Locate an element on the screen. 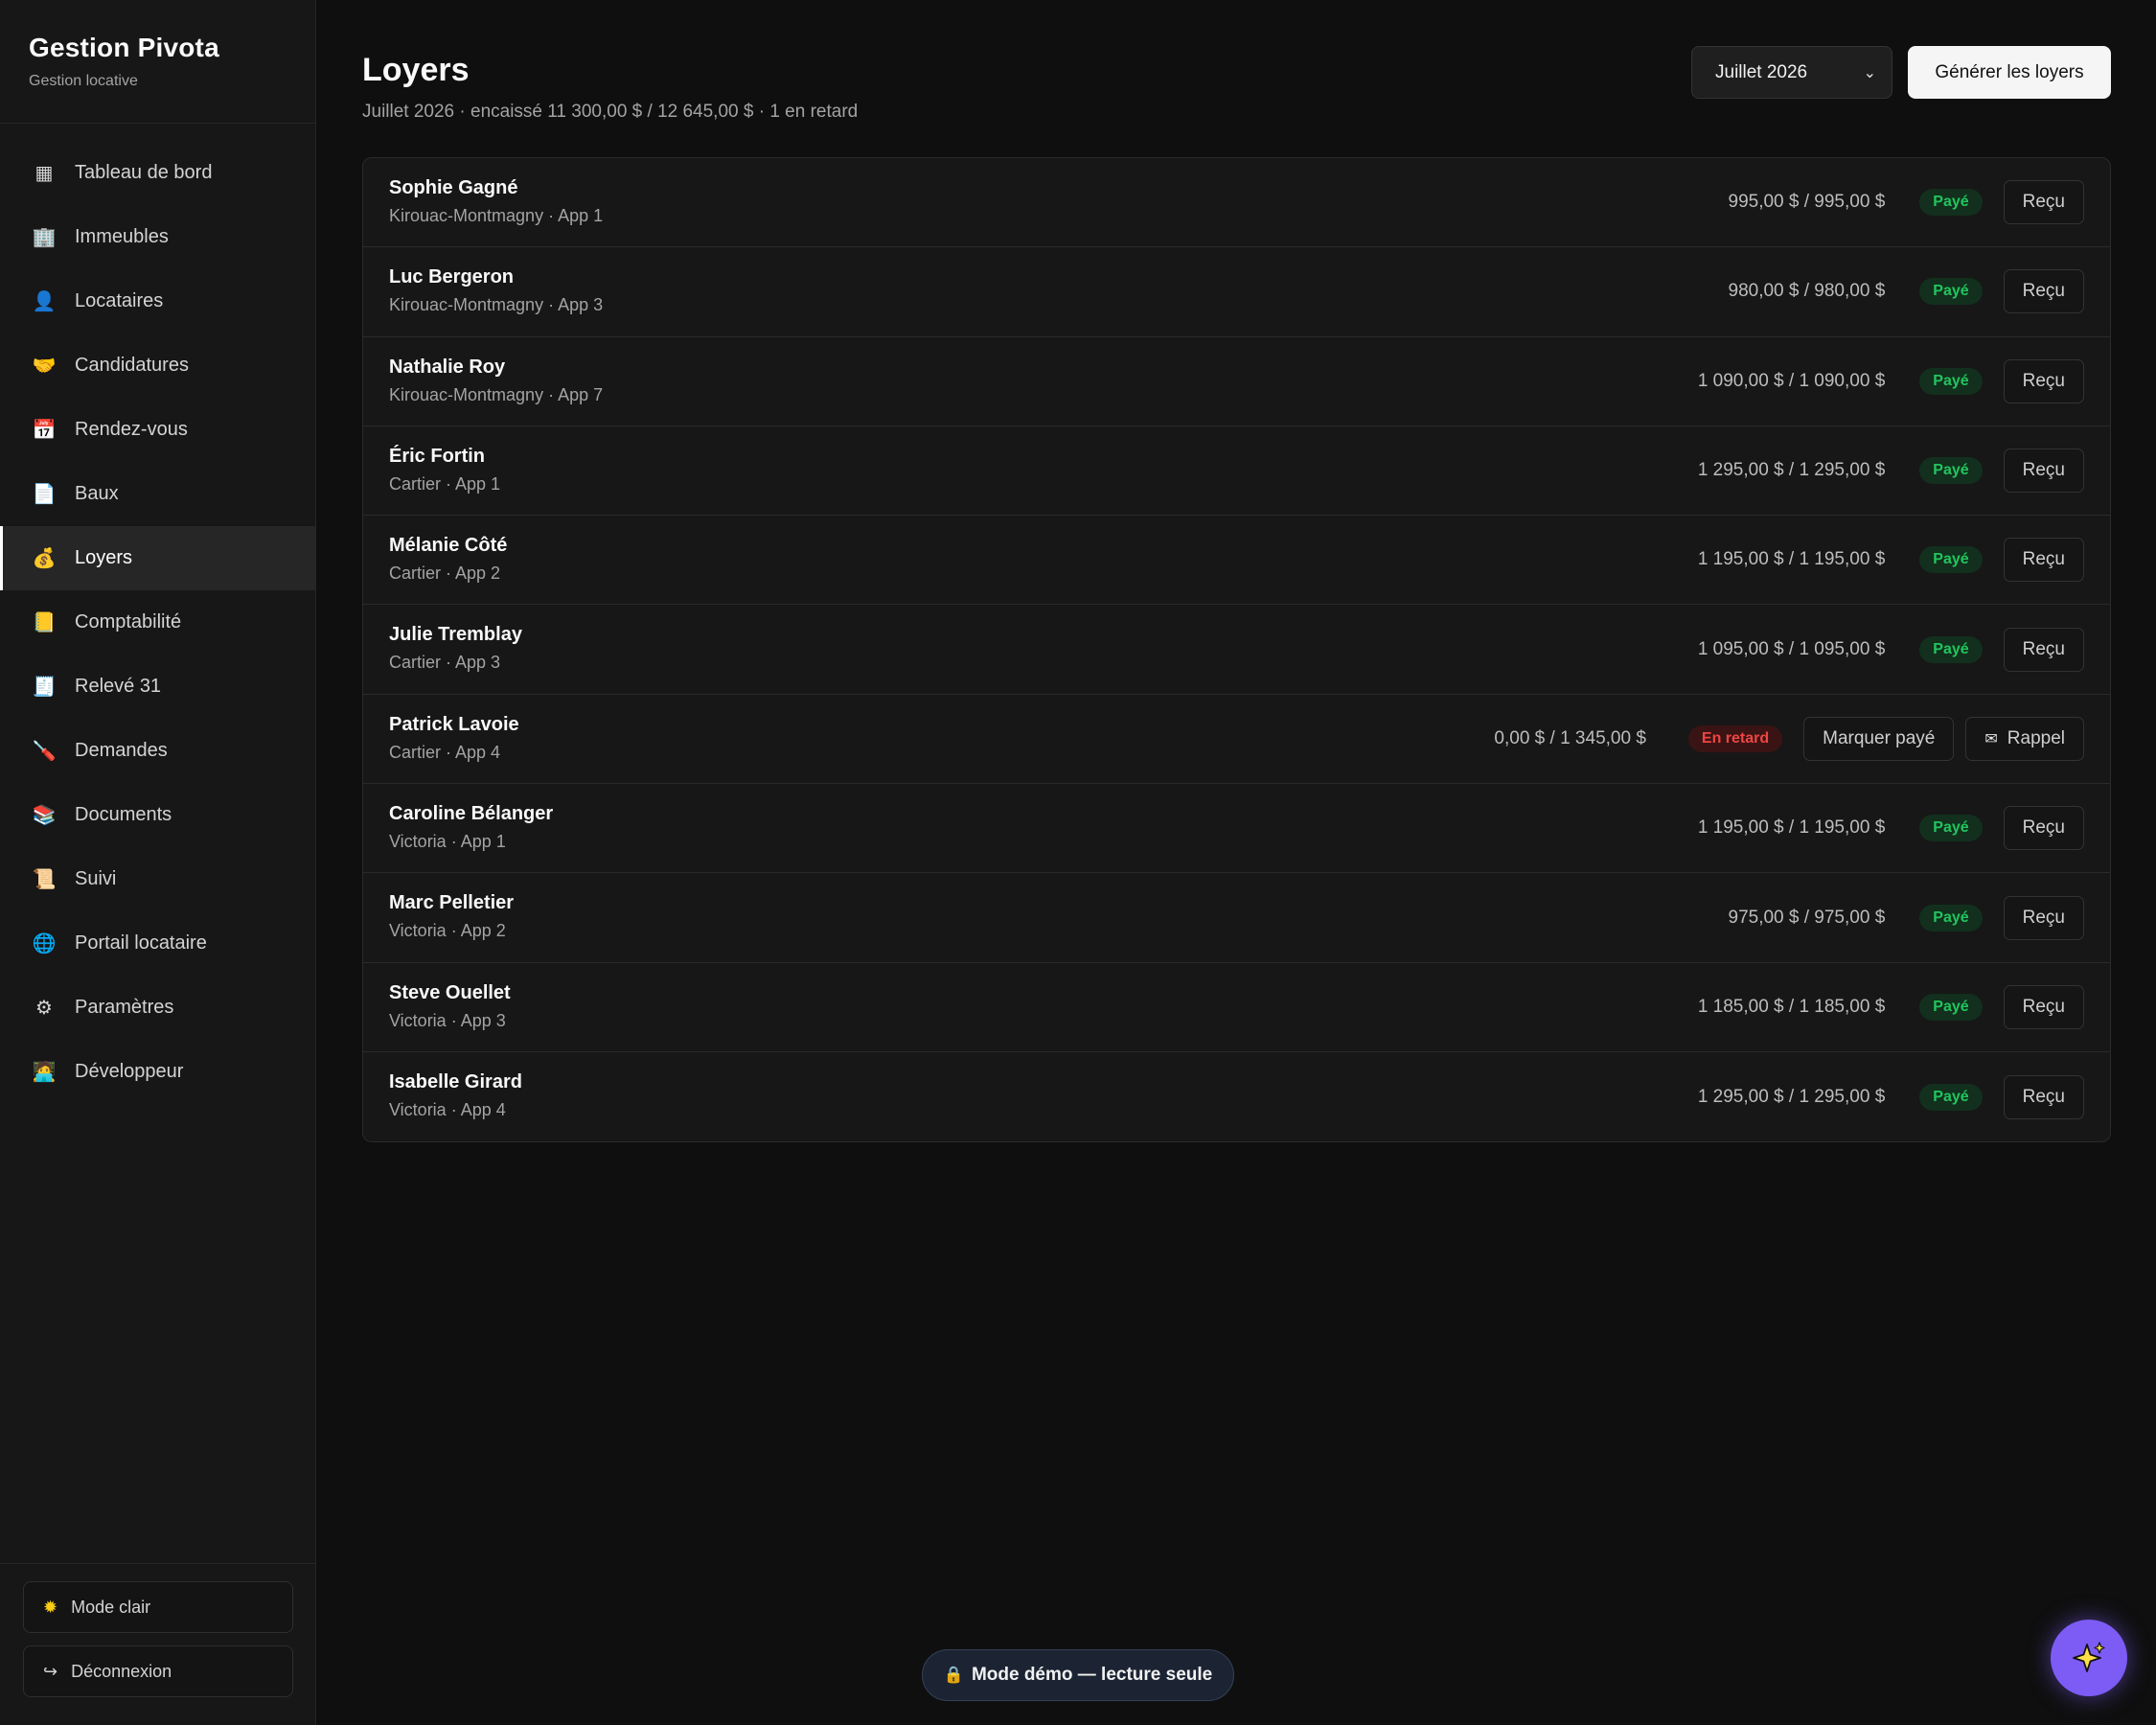  sidebar-item-releve-31: 🧾 Relevé 31 is located at coordinates (157, 687).